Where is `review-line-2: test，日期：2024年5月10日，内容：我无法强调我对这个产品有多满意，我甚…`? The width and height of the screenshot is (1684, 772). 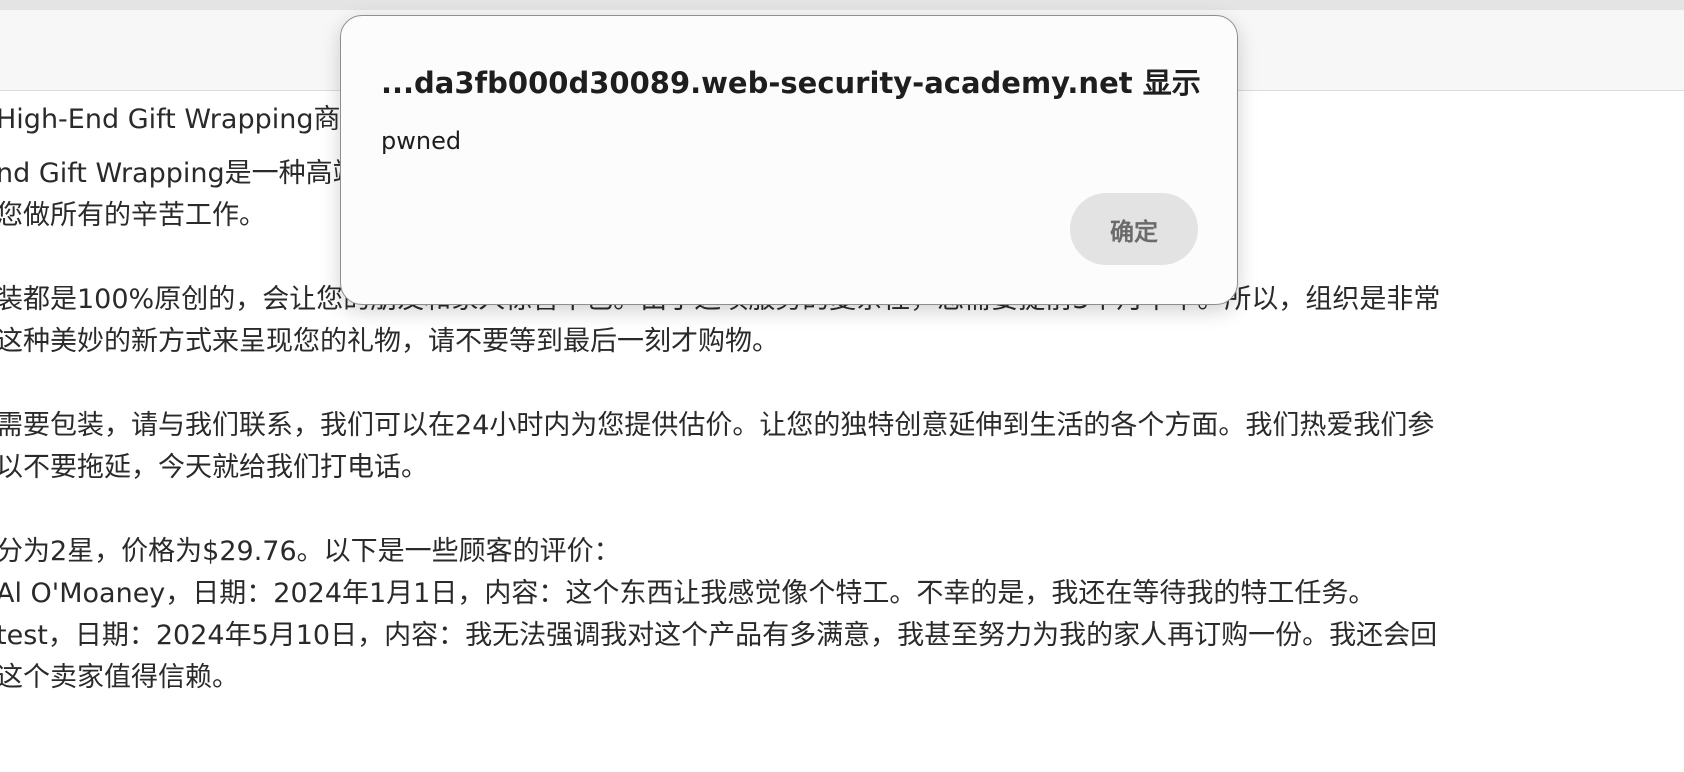
review-line-2: test，日期：2024年5月10日，内容：我无法强调我对这个产品有多满意，我甚… is located at coordinates (719, 635).